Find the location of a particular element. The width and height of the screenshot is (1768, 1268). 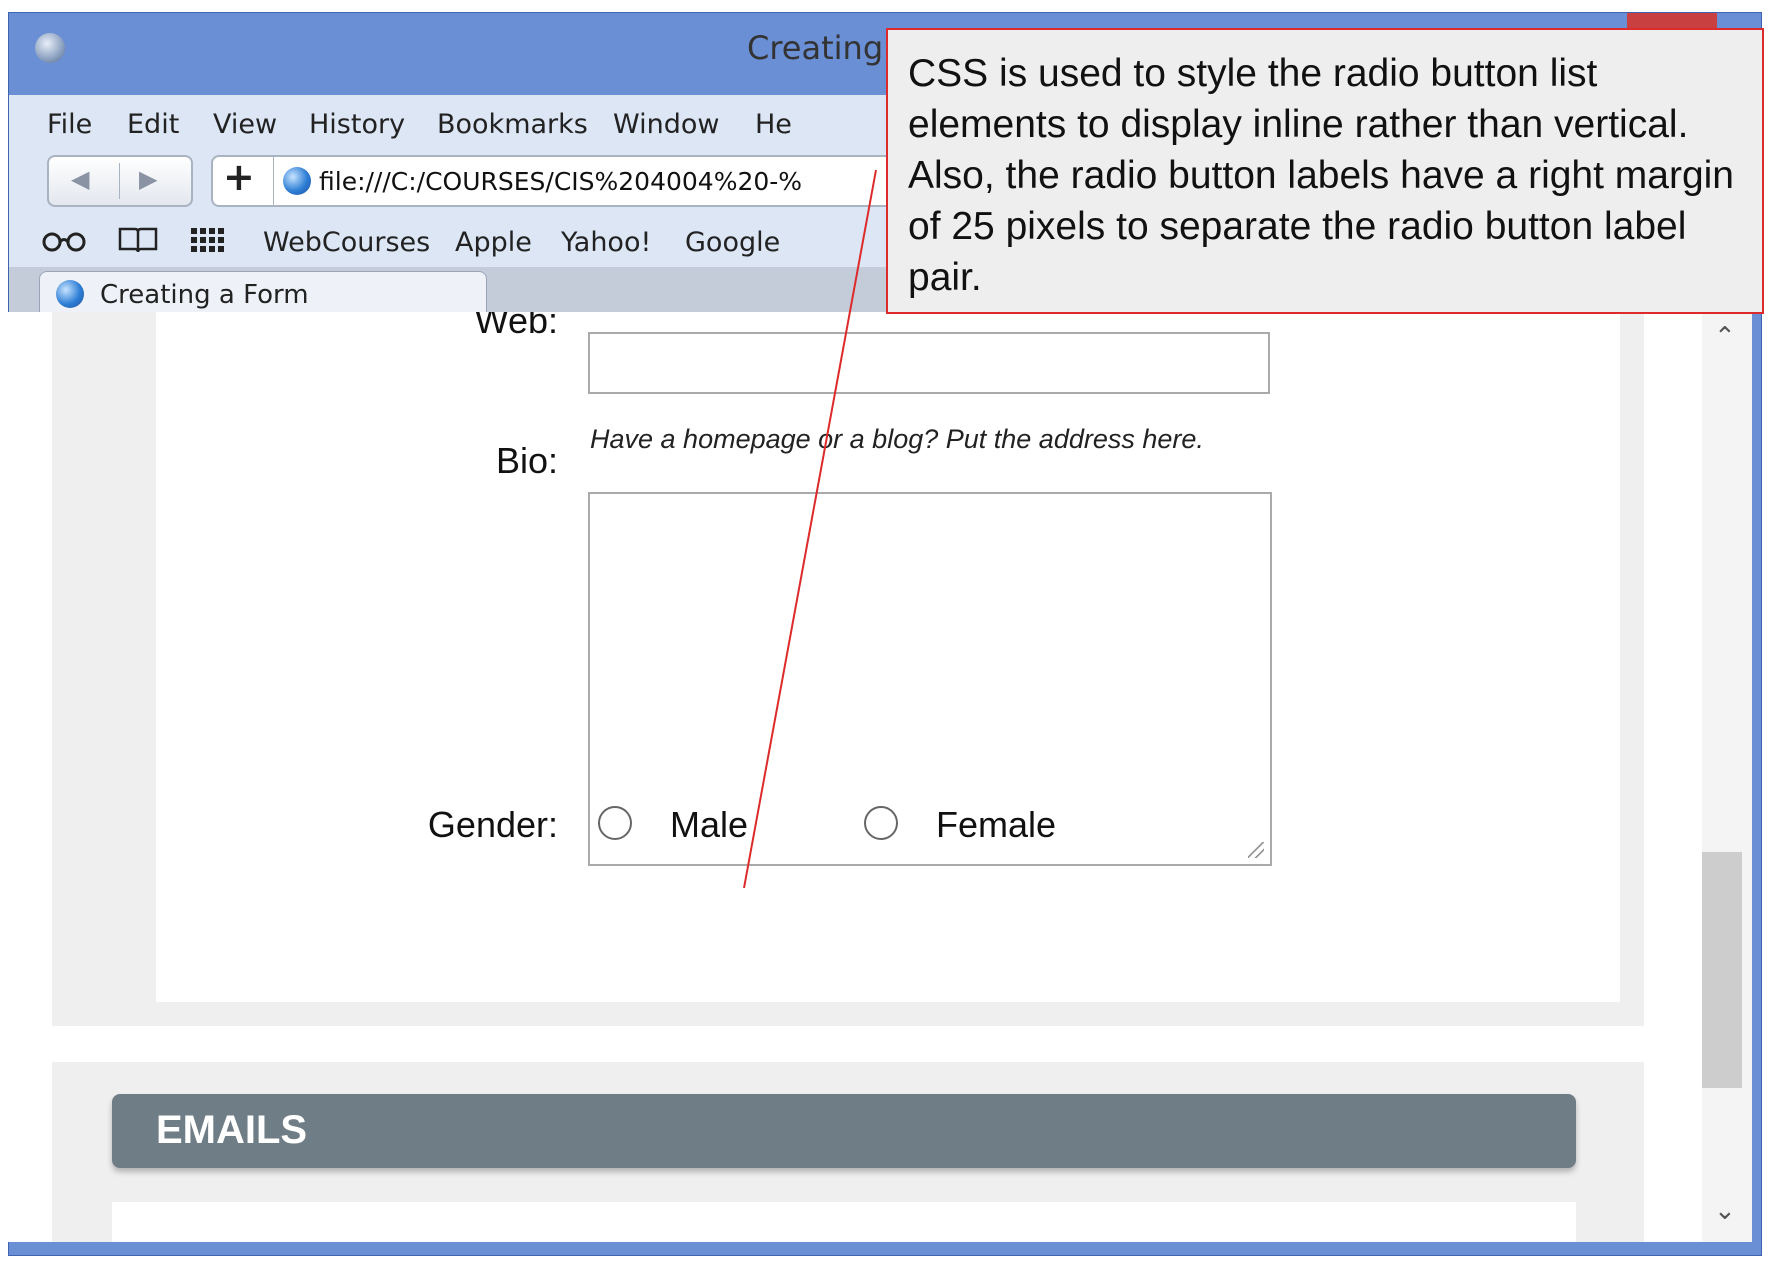

nav-divider is located at coordinates (119, 181).